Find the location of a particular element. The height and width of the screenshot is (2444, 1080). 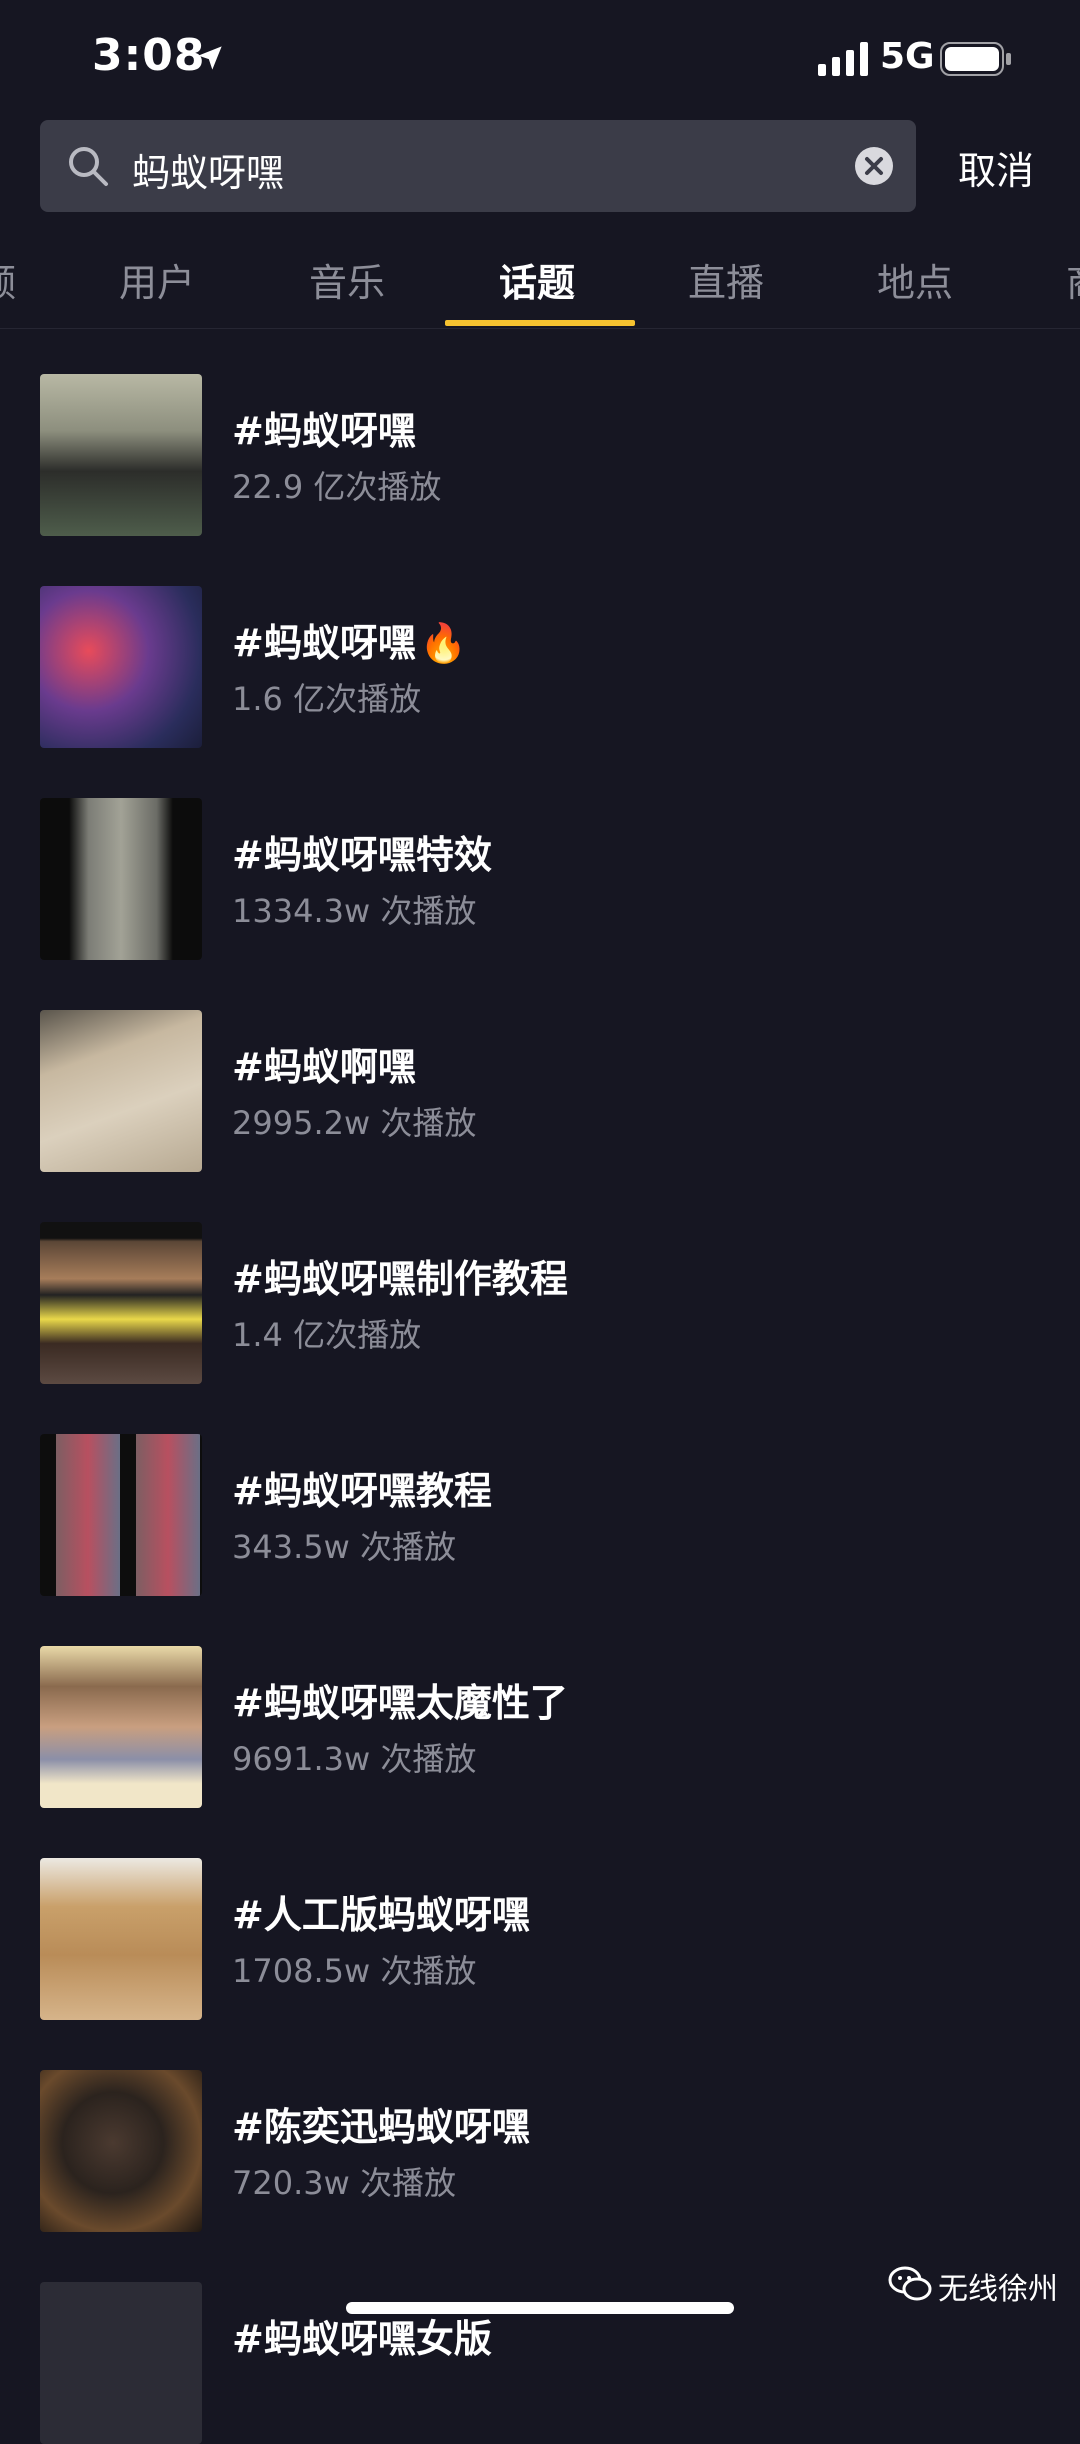

topic-play-count: 2995.2w 次播放 is located at coordinates (354, 1123).